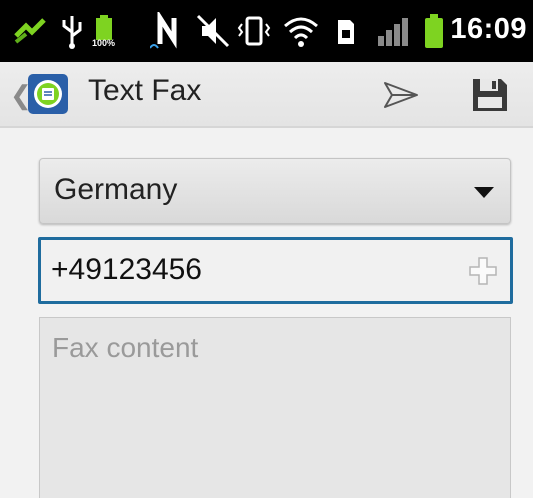 The image size is (533, 498). I want to click on send-icon, so click(401, 95).